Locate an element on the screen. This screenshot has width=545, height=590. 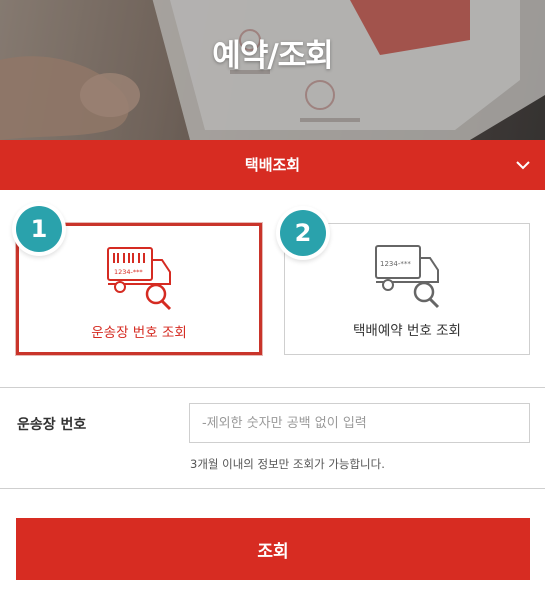
category-dropdown: 택배조회 is located at coordinates (272, 165).